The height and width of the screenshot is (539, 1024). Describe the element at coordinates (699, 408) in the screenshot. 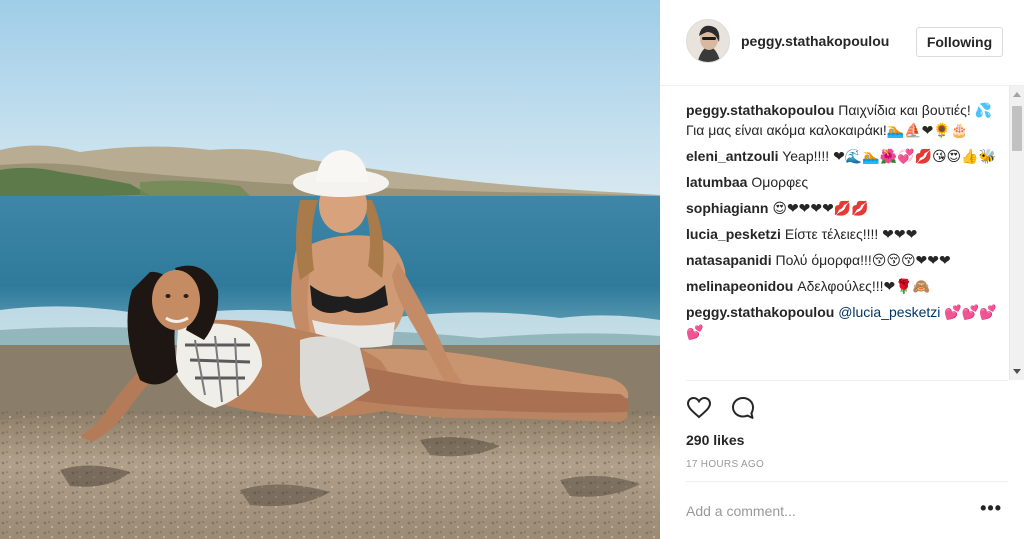

I see `heart-outline-icon` at that location.